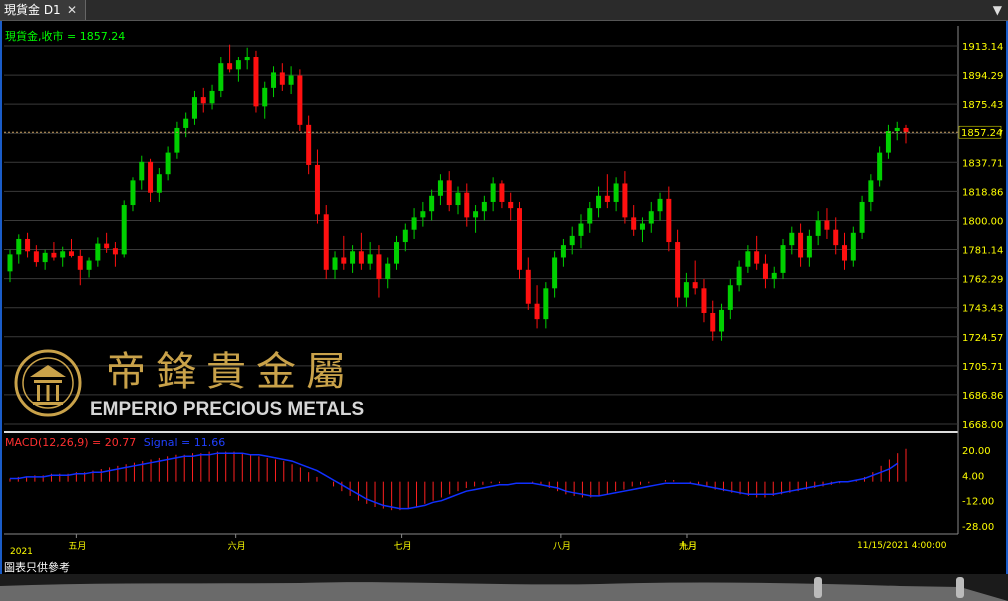 The width and height of the screenshot is (1008, 601). I want to click on x-tick-label: 五月, so click(77, 546).